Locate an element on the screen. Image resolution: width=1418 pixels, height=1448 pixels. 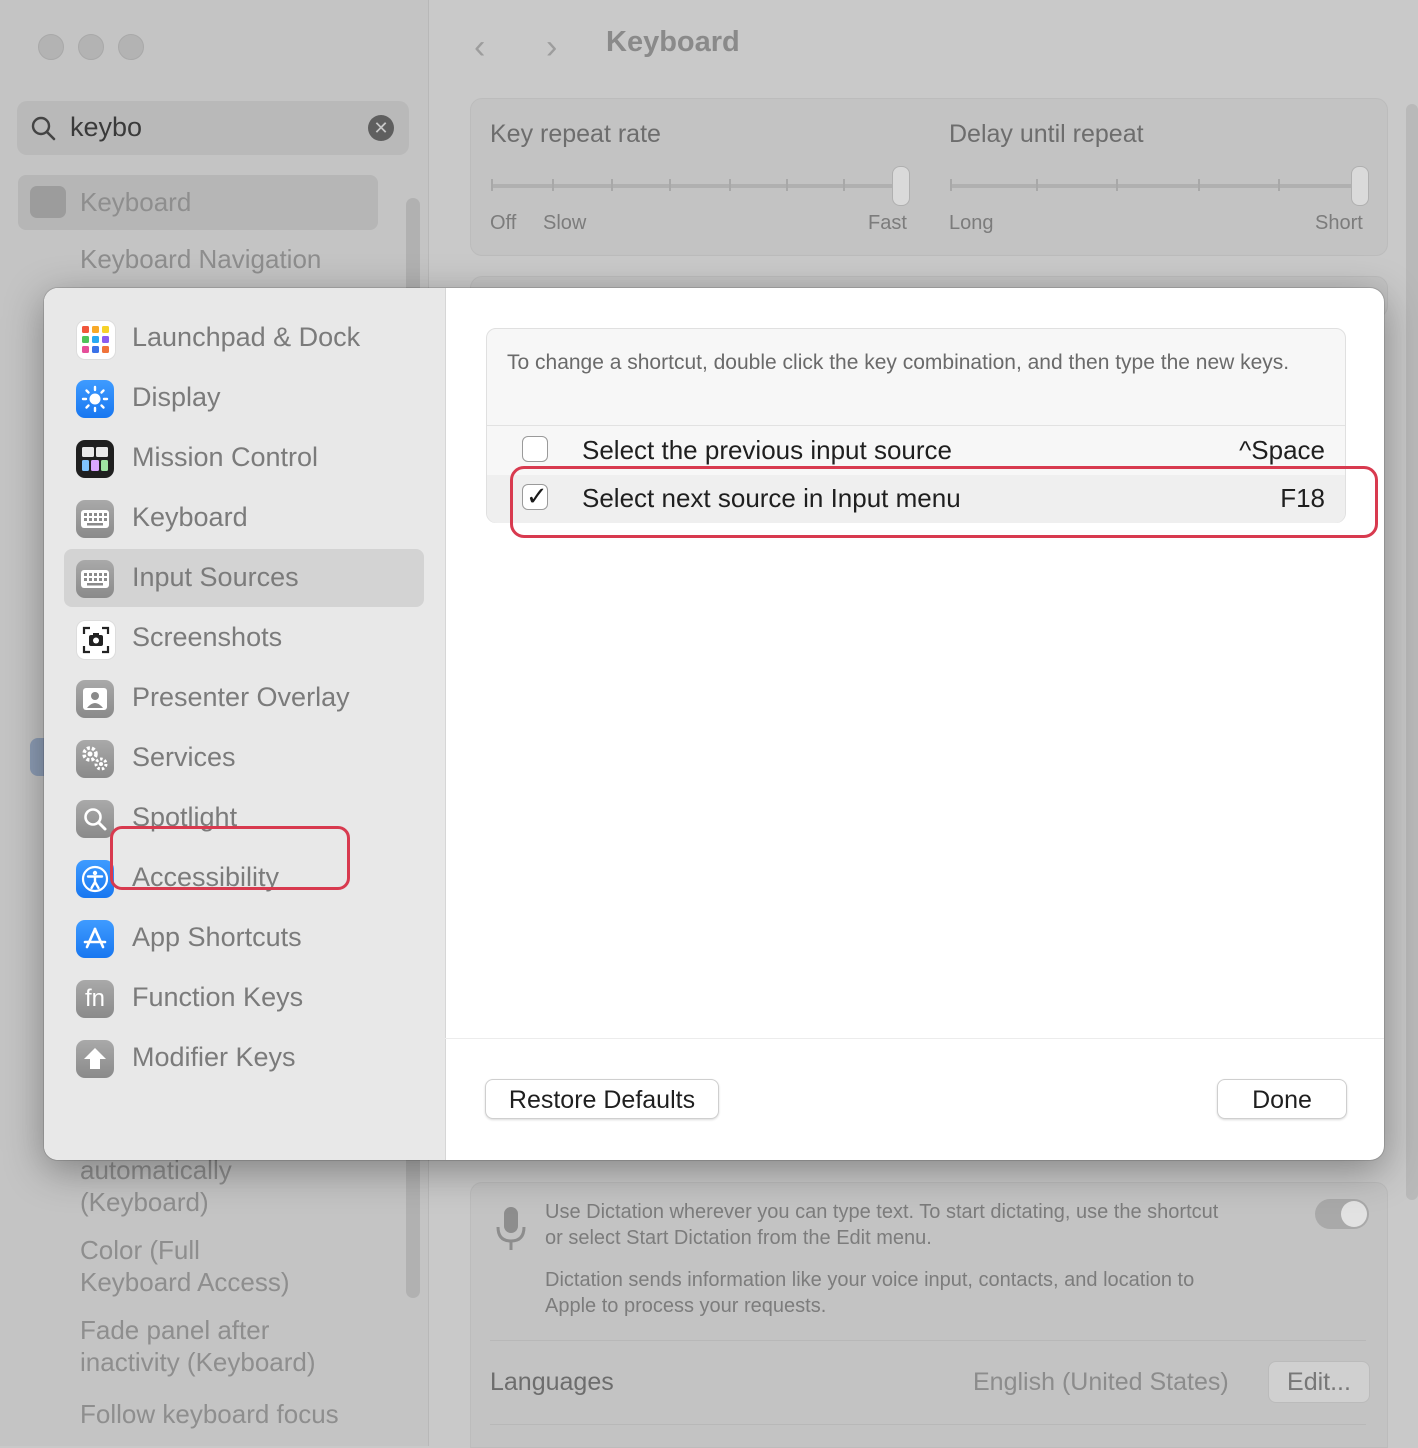
search-input: keybo is located at coordinates (106, 127).